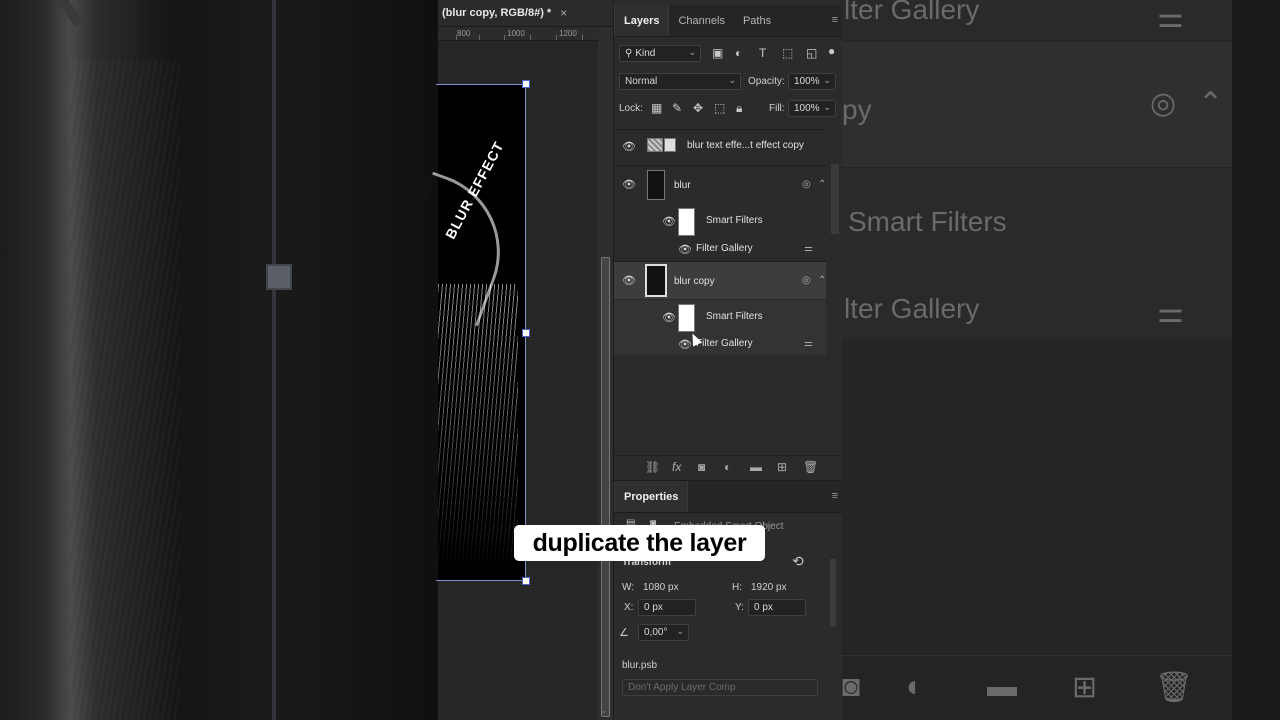 This screenshot has width=1280, height=720. Describe the element at coordinates (812, 81) in the screenshot. I see `opacity-input: 100% ⌄` at that location.